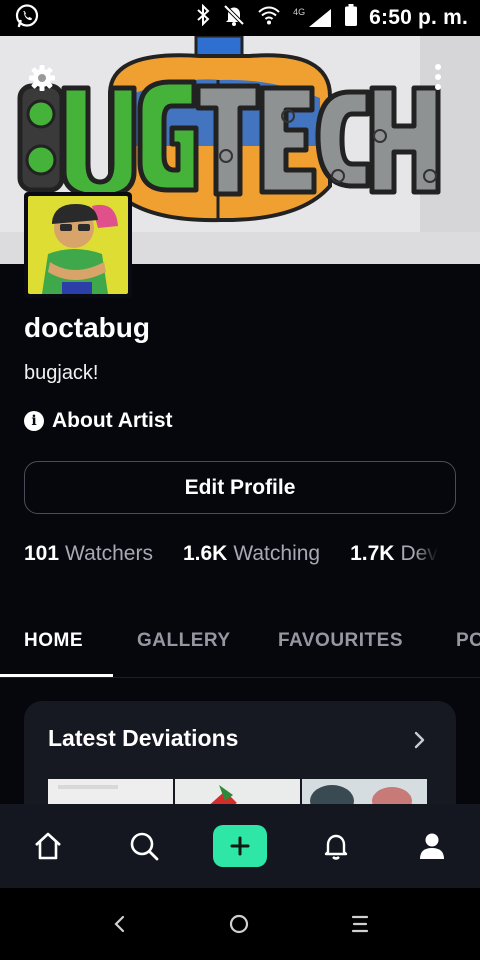  Describe the element at coordinates (144, 846) in the screenshot. I see `search-icon` at that location.